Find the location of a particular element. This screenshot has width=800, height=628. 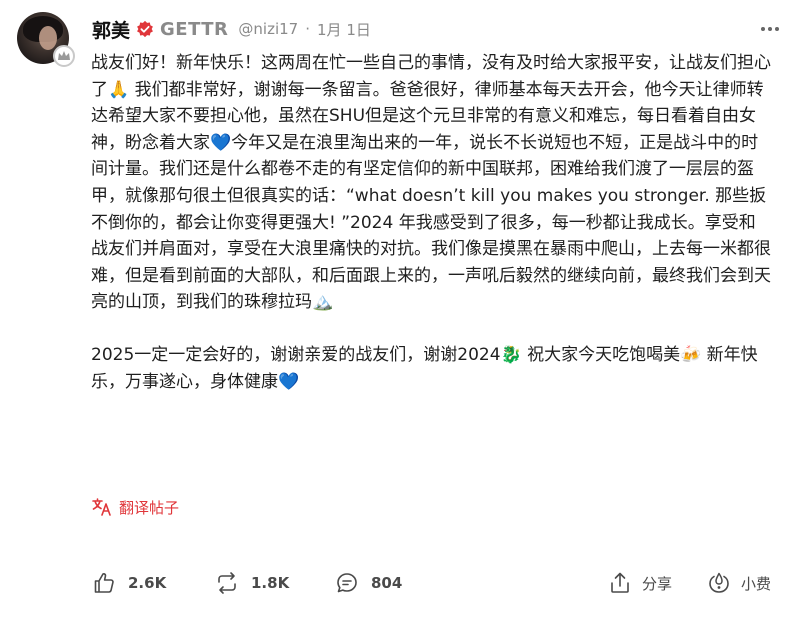

post-header: 郭美 GETTR @nizi17 · 1月 1日 is located at coordinates (231, 29).